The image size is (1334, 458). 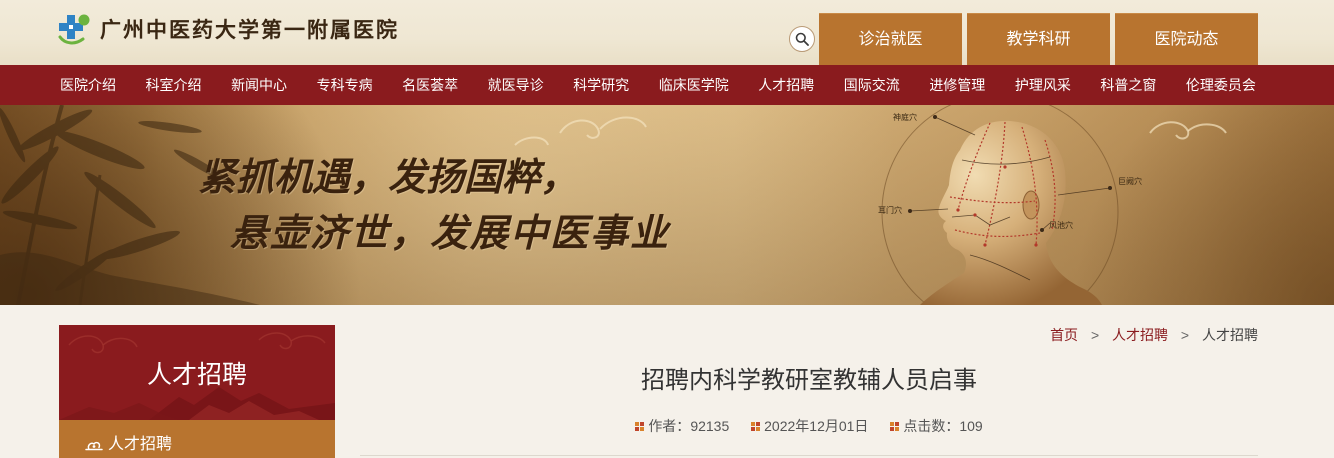 I want to click on nav-item-news-center: 新闻中心, so click(x=259, y=85).